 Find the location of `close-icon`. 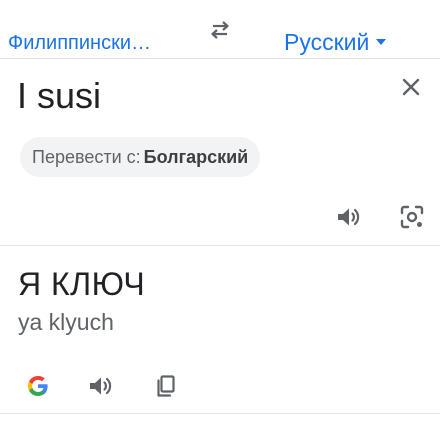

close-icon is located at coordinates (411, 87).